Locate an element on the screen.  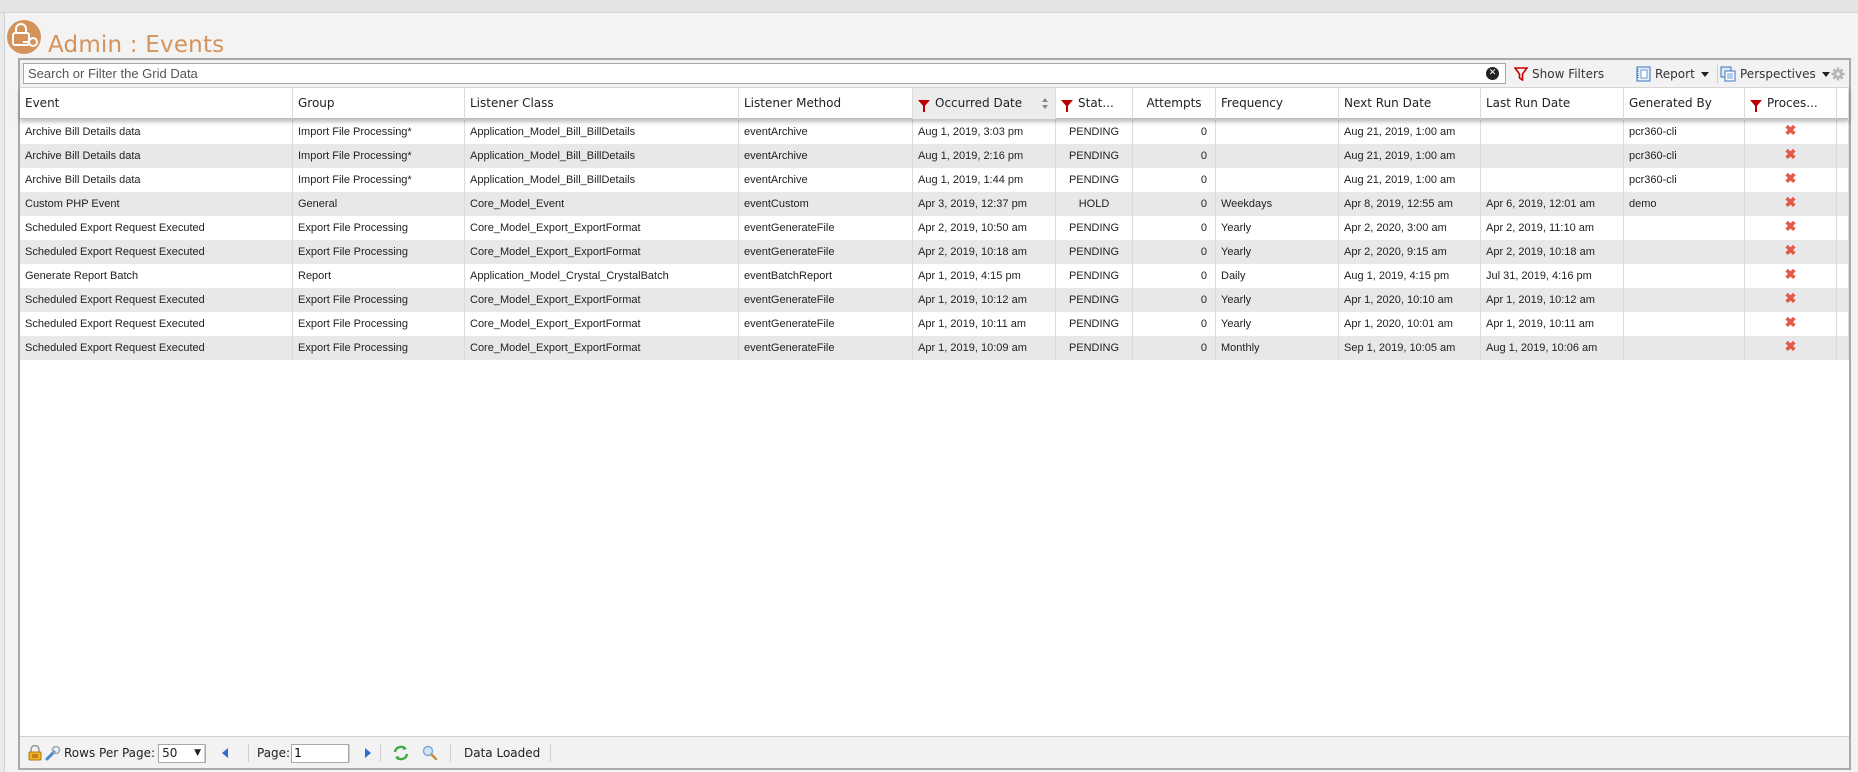
column-header-last-run-date: Last Run Date is located at coordinates (1552, 103).